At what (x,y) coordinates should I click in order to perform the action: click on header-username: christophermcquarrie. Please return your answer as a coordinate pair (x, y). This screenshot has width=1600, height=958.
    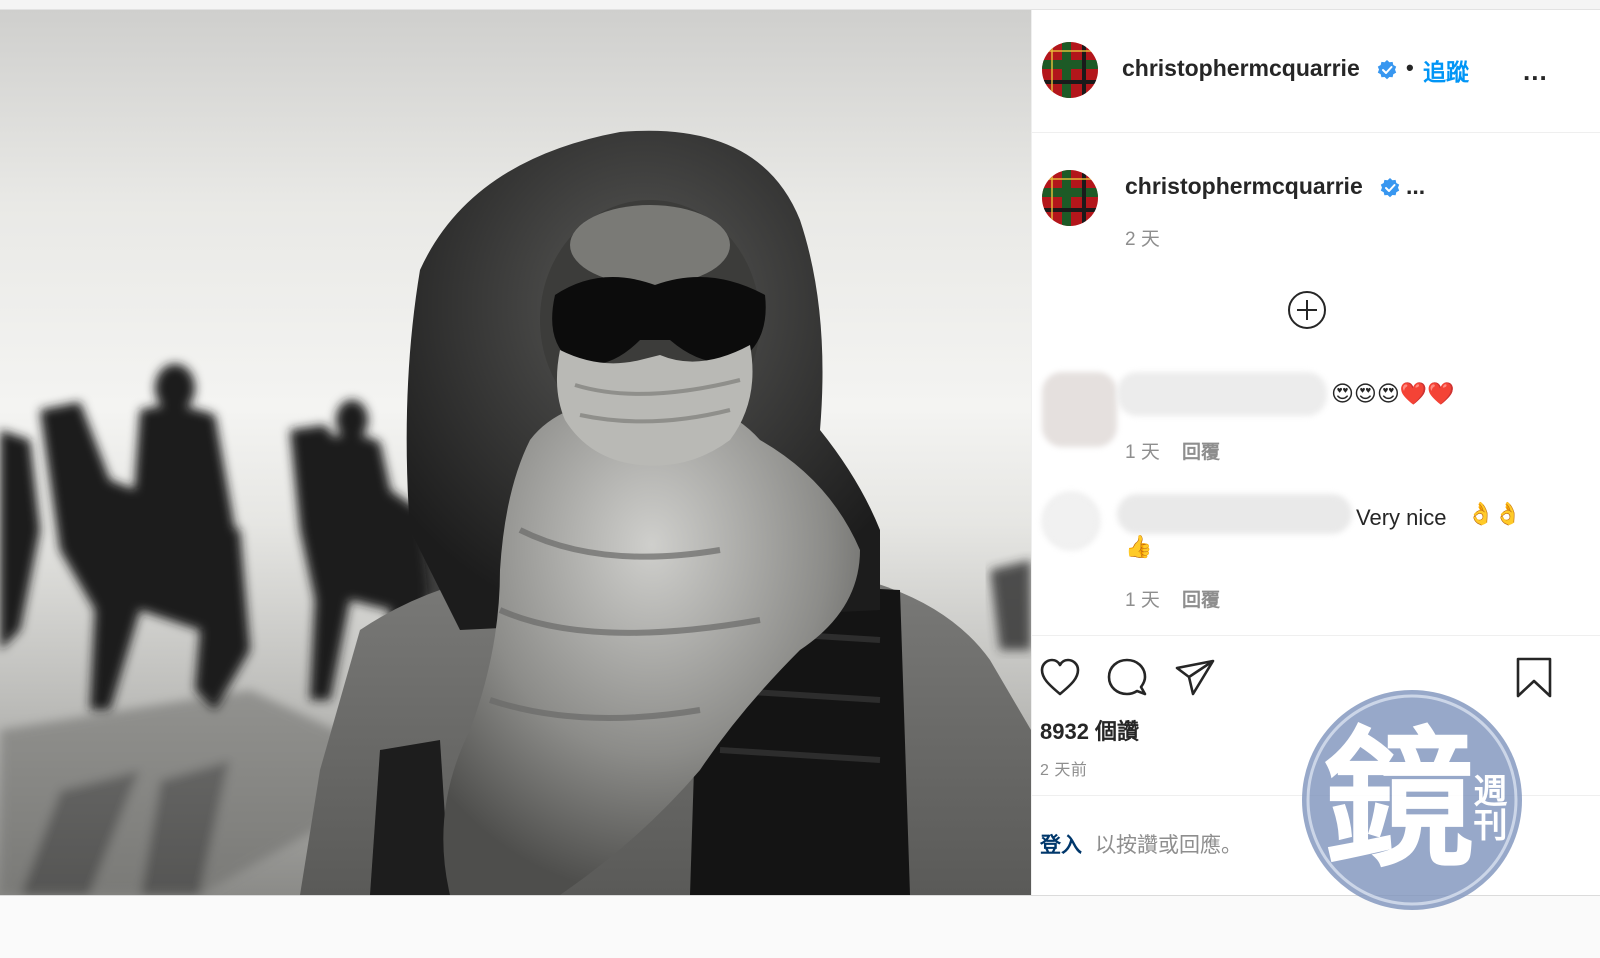
    Looking at the image, I should click on (1241, 68).